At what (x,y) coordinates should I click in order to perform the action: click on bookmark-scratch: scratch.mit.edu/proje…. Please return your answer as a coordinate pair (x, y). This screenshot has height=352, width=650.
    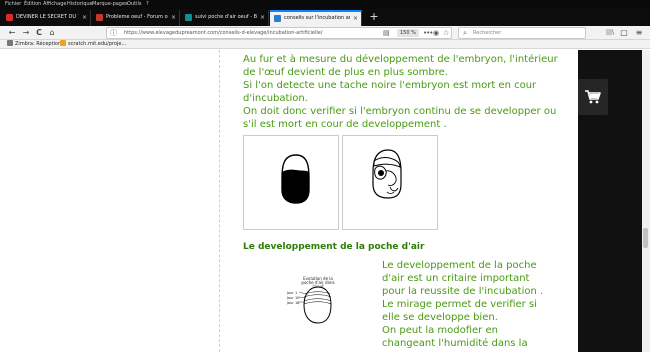
    Looking at the image, I should click on (93, 44).